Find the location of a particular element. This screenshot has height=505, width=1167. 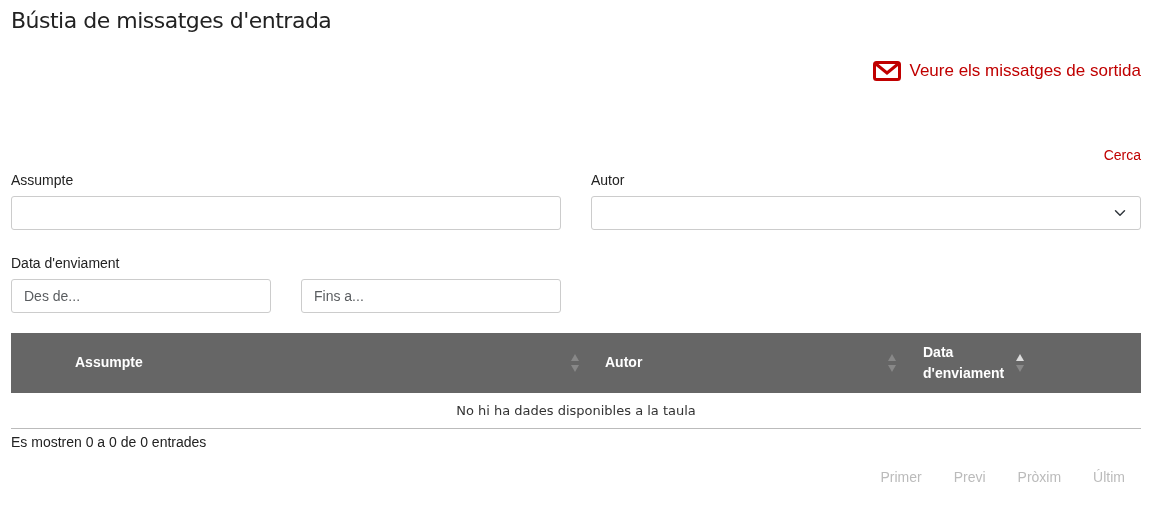

author-select is located at coordinates (866, 212).